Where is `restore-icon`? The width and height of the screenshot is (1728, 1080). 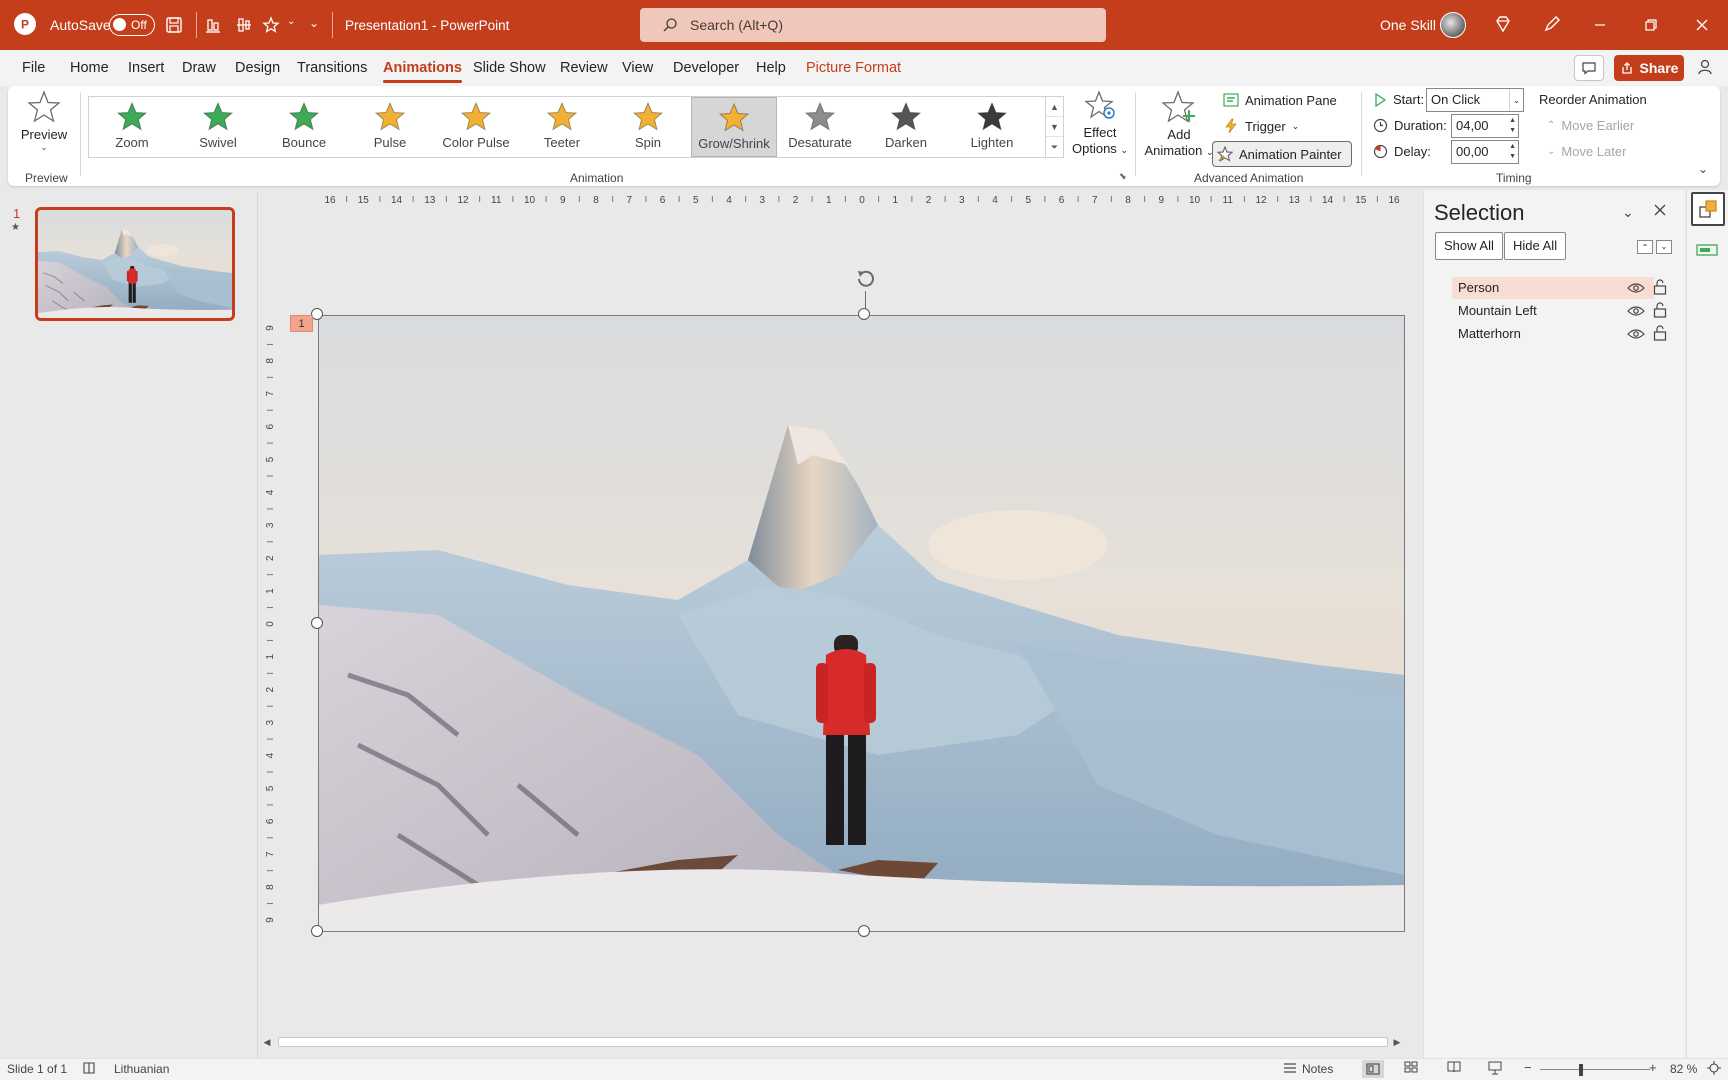 restore-icon is located at coordinates (1651, 25).